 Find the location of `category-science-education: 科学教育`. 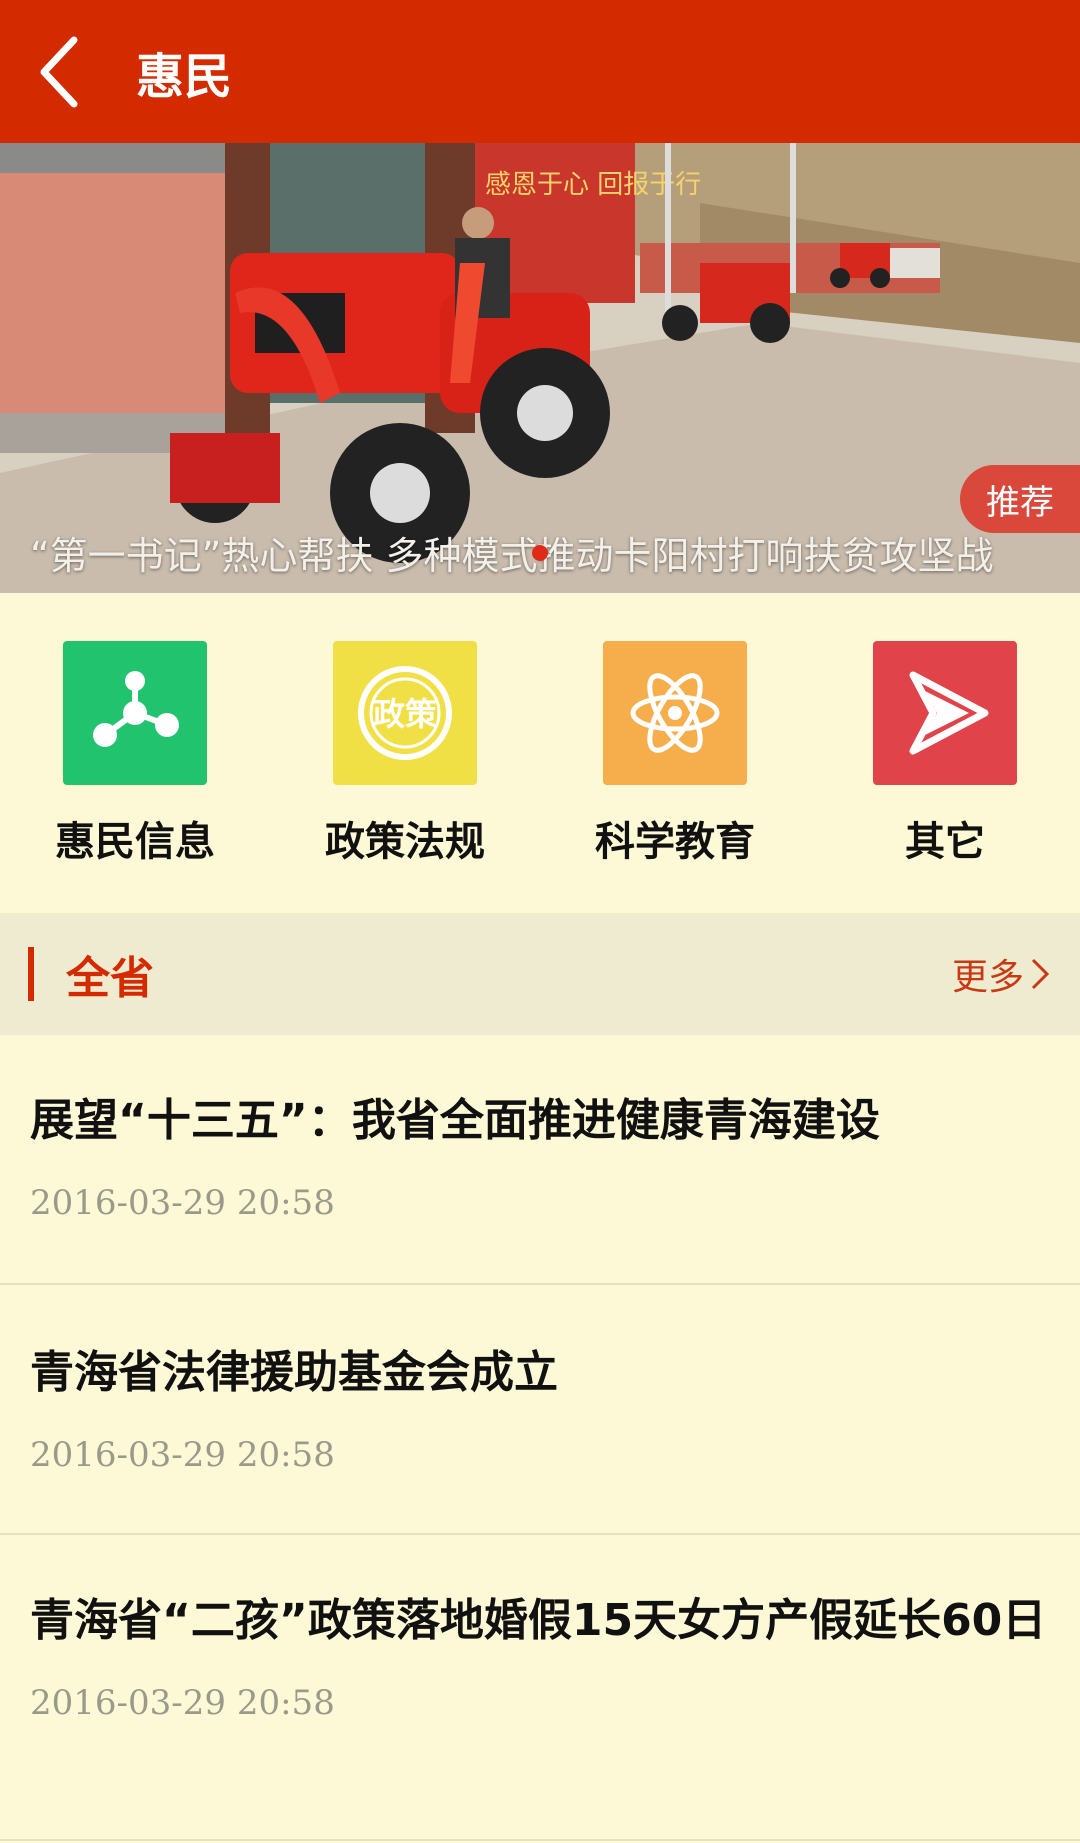

category-science-education: 科学教育 is located at coordinates (675, 753).